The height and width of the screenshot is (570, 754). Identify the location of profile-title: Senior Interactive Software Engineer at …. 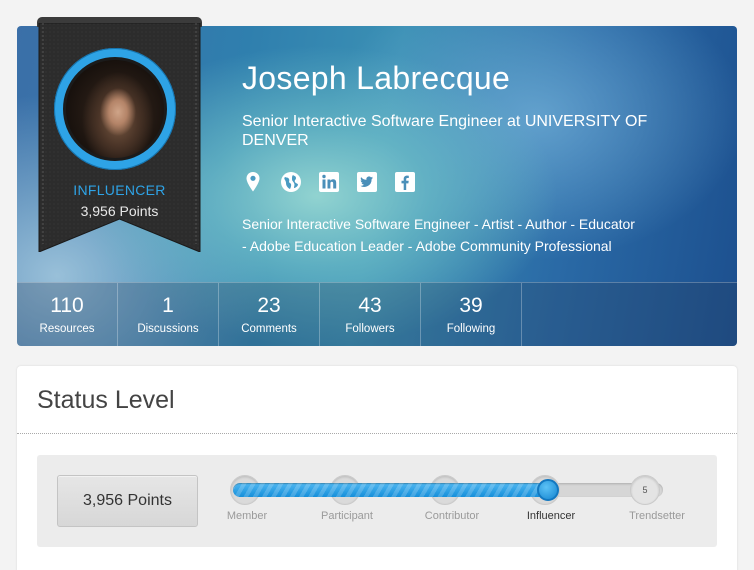
(445, 131).